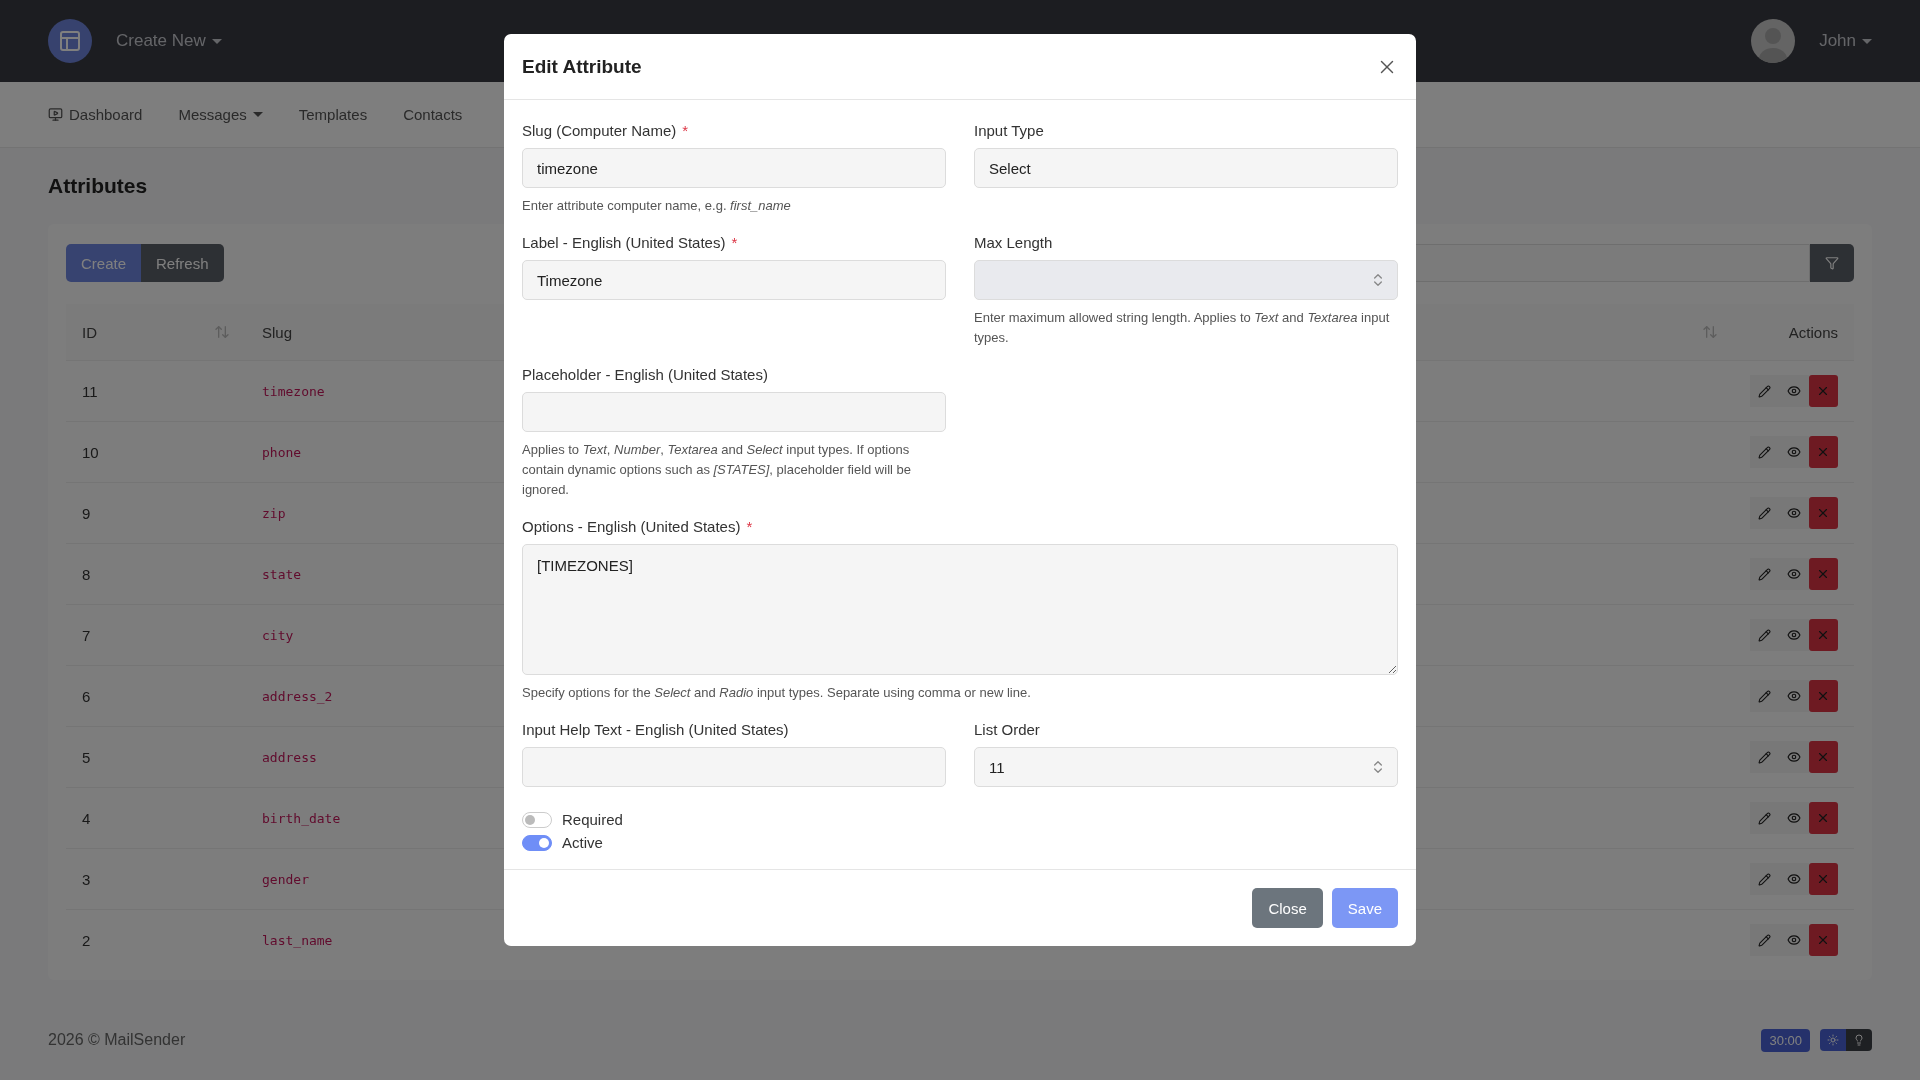 This screenshot has width=1920, height=1080. What do you see at coordinates (1364, 908) in the screenshot?
I see `save-button: Save` at bounding box center [1364, 908].